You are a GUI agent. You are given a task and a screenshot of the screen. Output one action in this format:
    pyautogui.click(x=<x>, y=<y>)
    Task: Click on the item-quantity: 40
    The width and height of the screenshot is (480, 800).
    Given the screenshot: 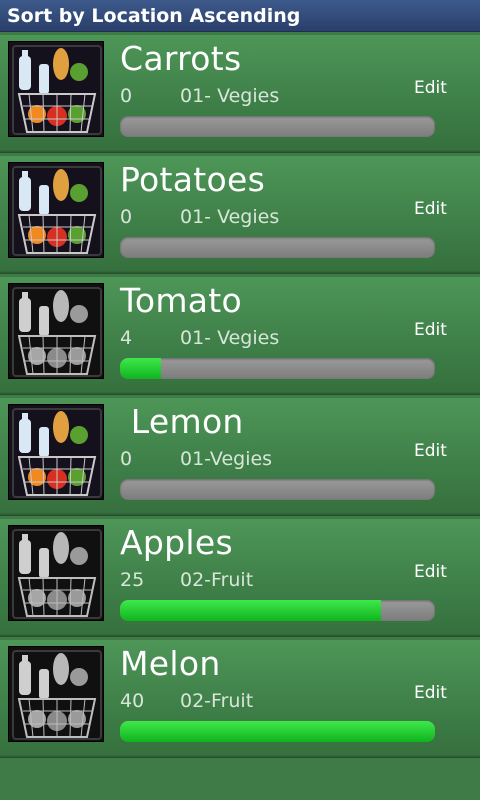 What is the action you would take?
    pyautogui.click(x=132, y=701)
    